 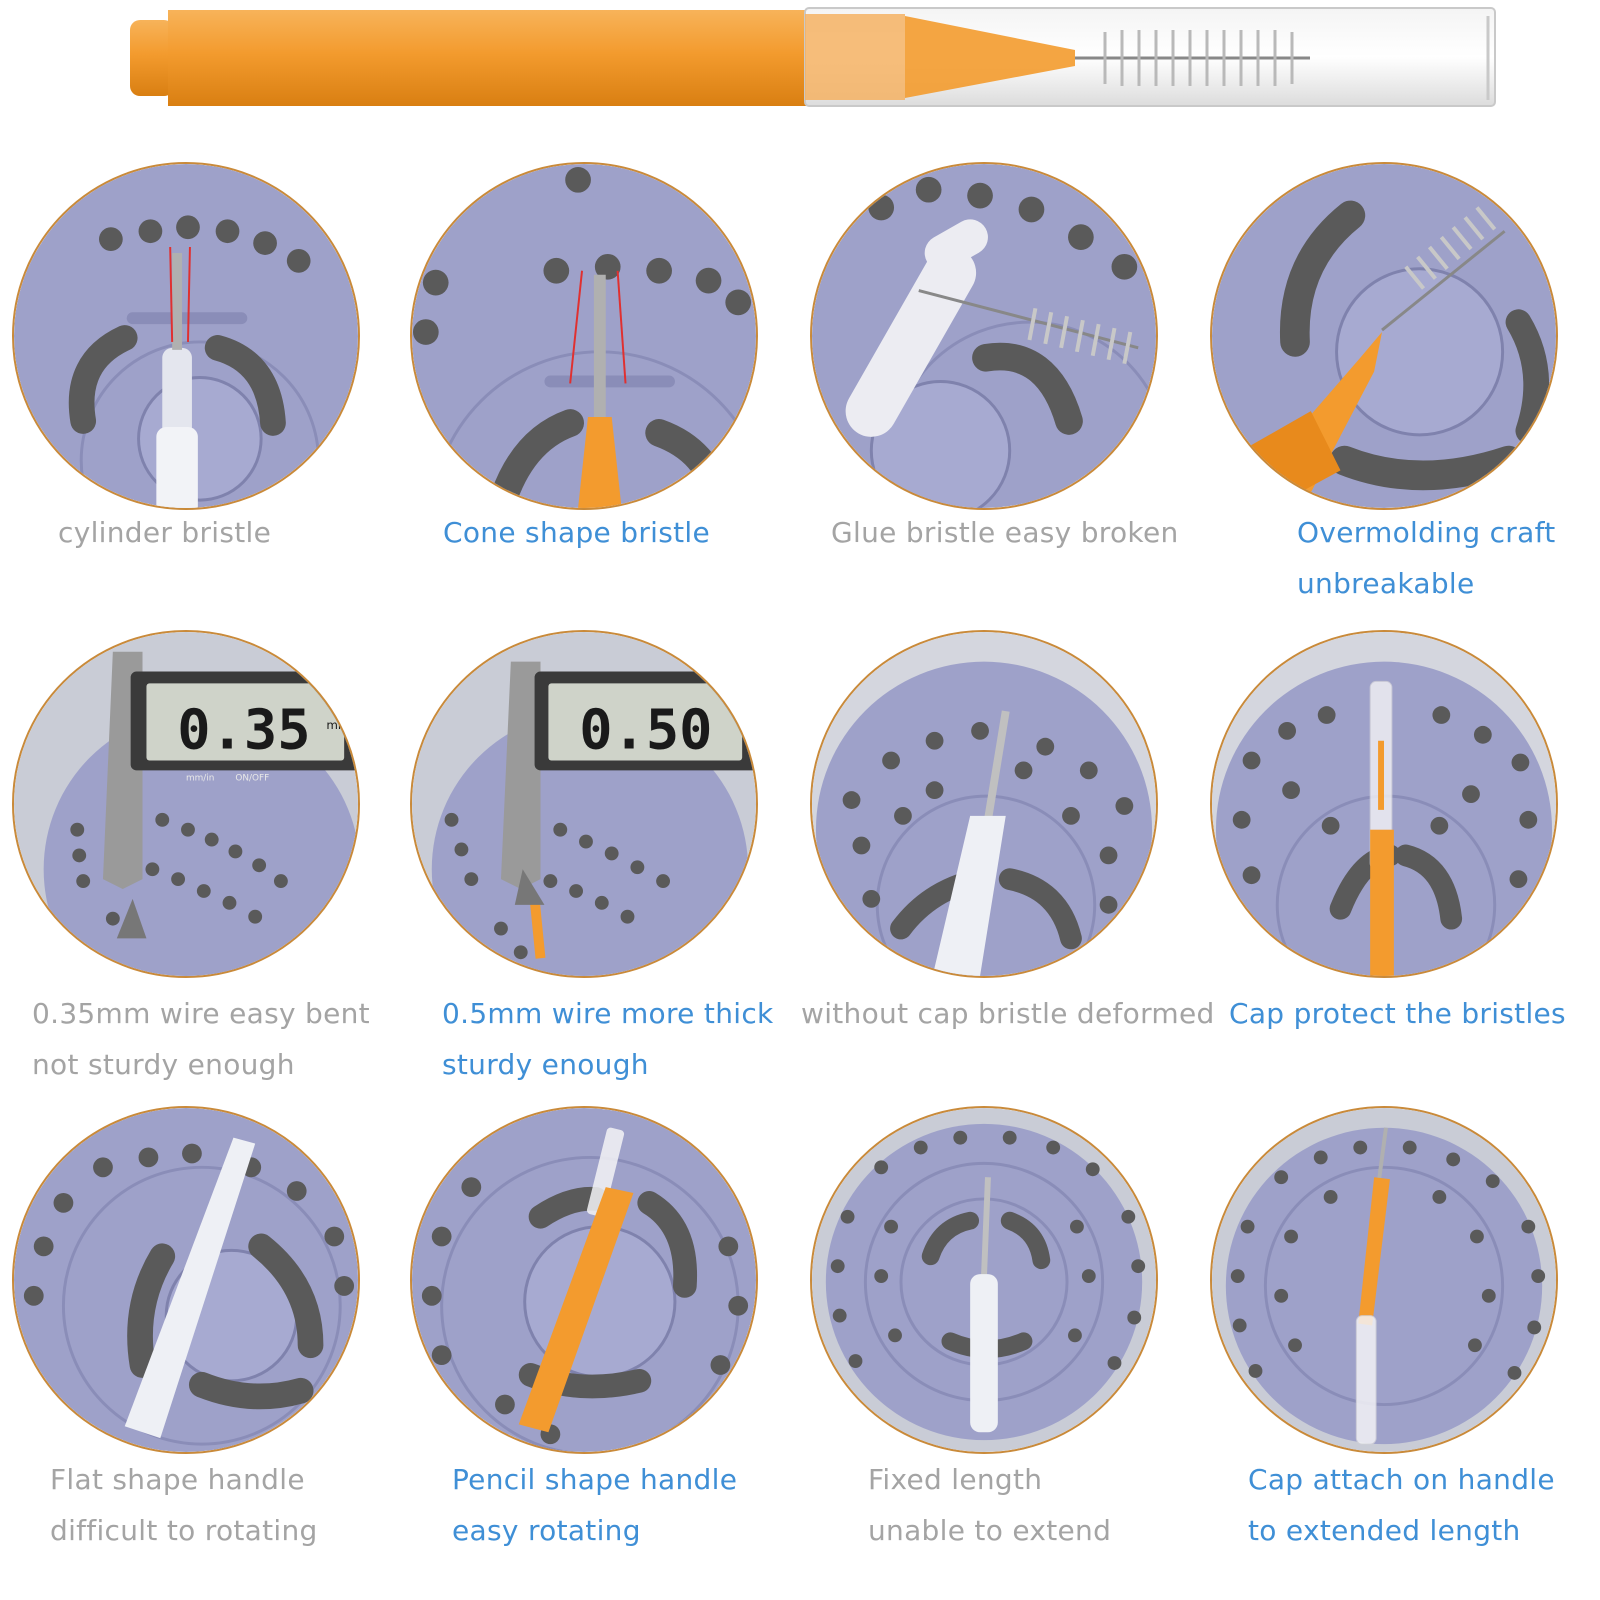 What do you see at coordinates (1426, 532) in the screenshot?
I see `caption-line: Overmolding craft` at bounding box center [1426, 532].